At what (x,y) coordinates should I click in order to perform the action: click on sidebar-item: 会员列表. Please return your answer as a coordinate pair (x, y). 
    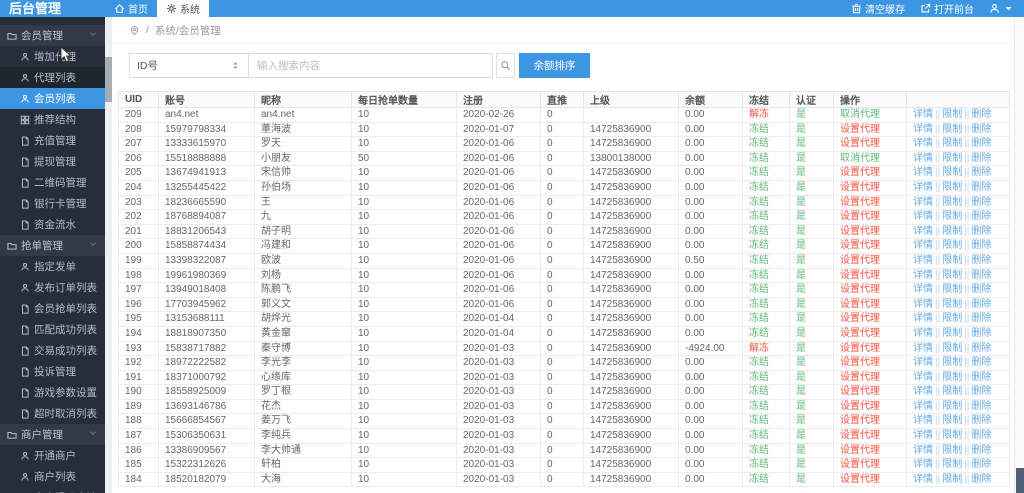
    Looking at the image, I should click on (52, 98).